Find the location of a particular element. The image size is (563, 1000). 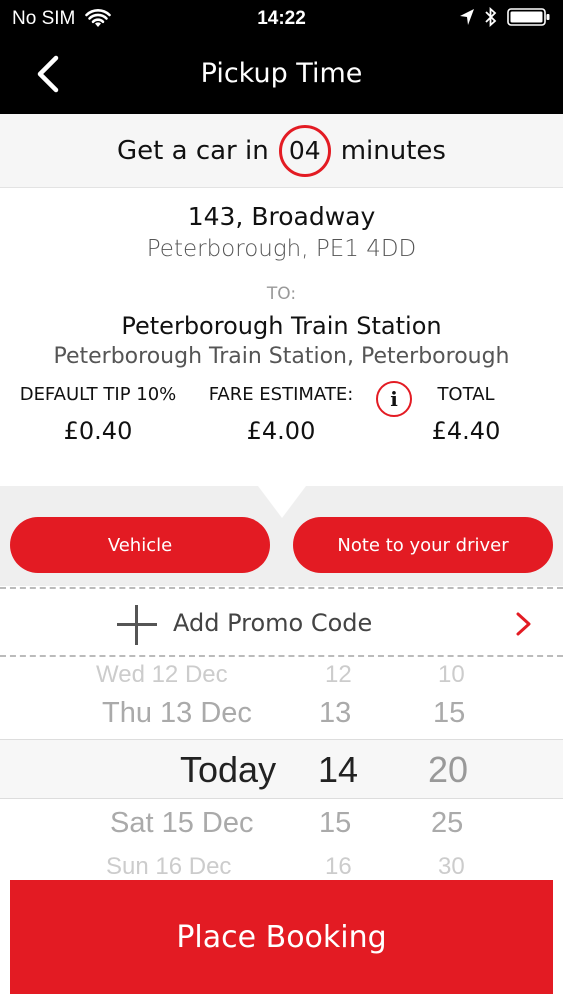

picker-day-option: Thu 13 Dec is located at coordinates (177, 713).